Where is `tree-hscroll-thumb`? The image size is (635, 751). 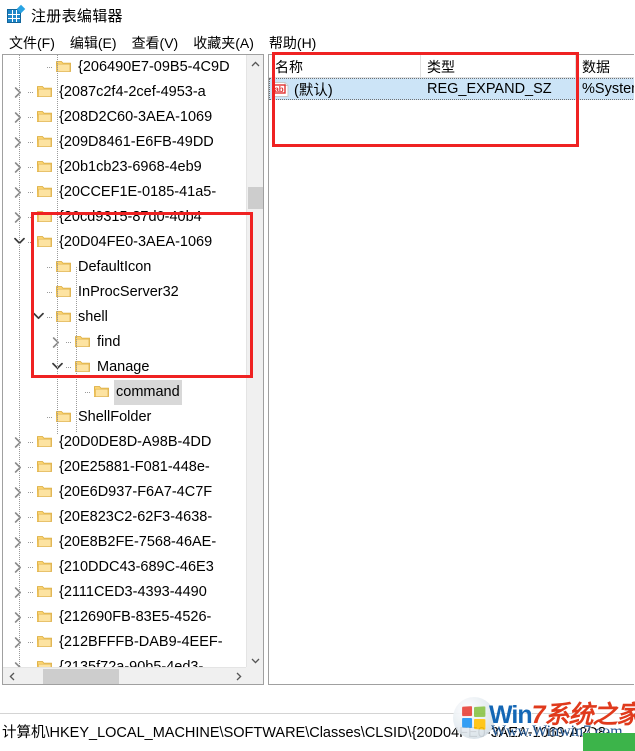
tree-hscroll-thumb is located at coordinates (81, 676).